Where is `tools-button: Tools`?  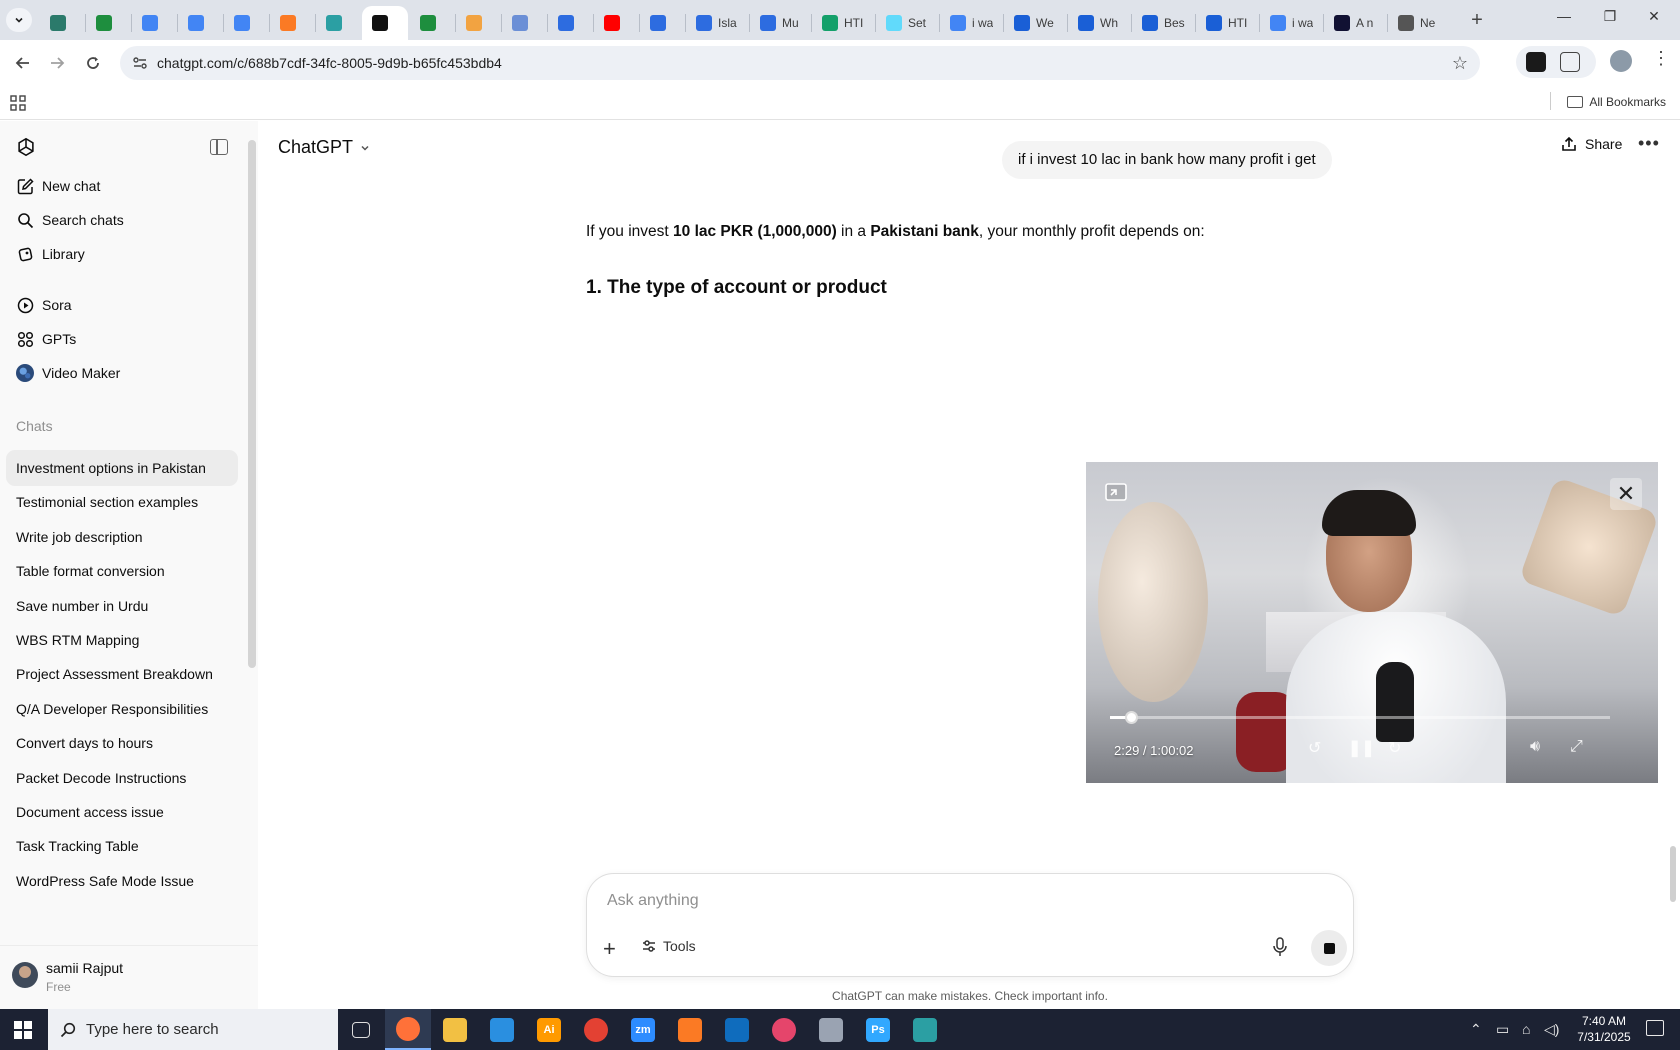
tools-button: Tools is located at coordinates (668, 946).